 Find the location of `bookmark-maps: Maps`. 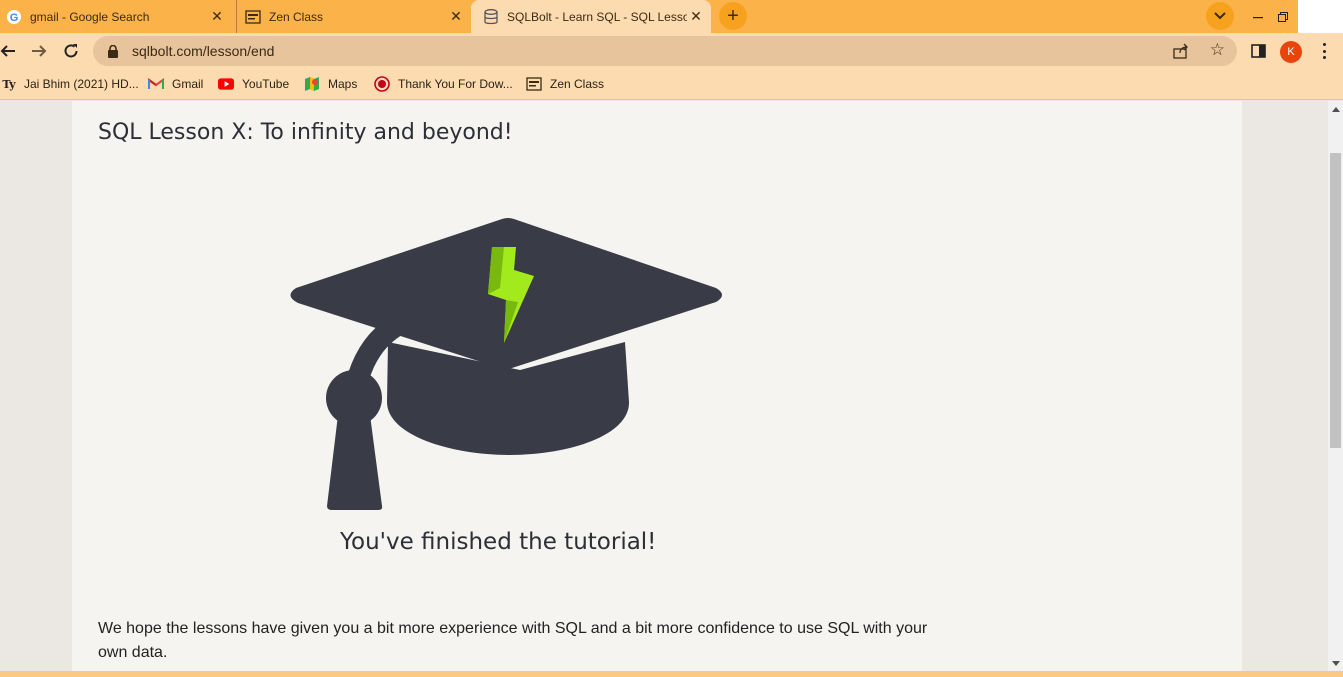

bookmark-maps: Maps is located at coordinates (330, 84).